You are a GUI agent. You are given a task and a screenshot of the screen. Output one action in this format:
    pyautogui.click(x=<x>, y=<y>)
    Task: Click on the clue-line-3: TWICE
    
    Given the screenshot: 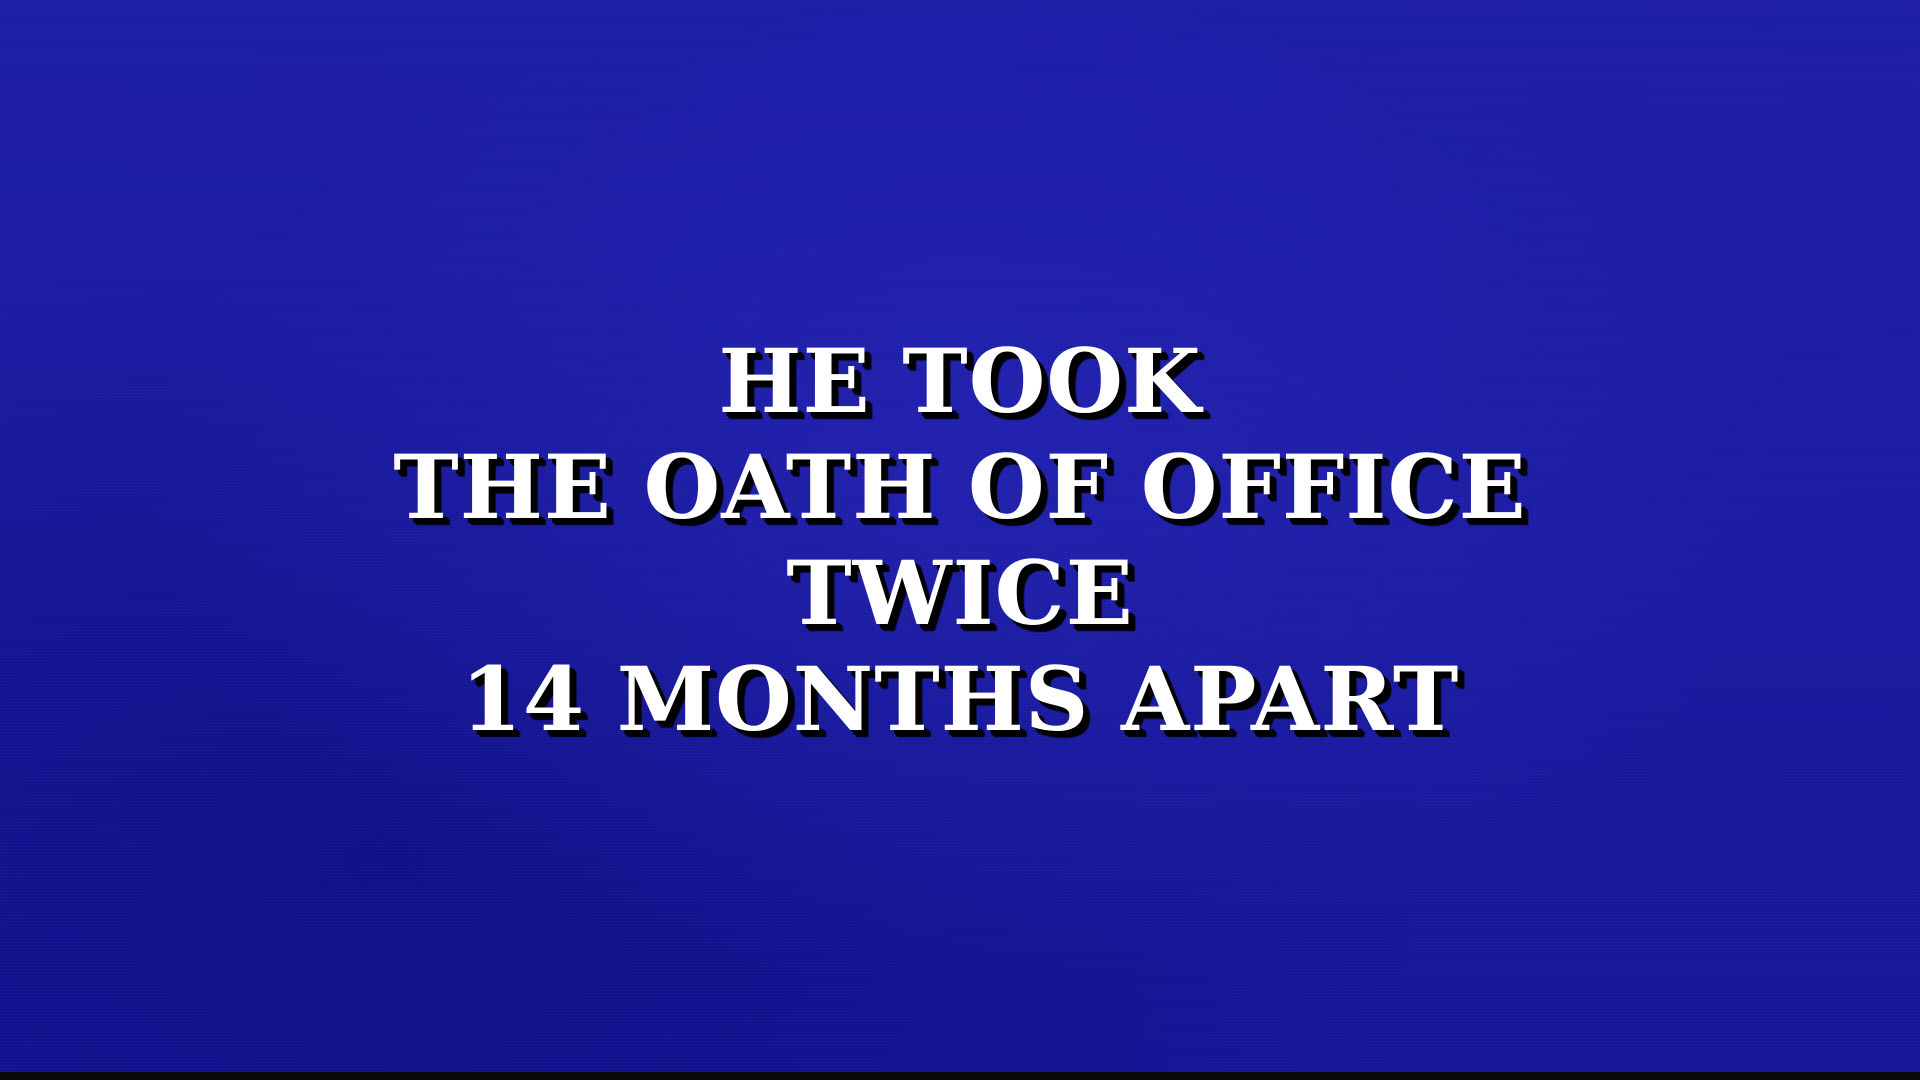 What is the action you would take?
    pyautogui.click(x=960, y=593)
    